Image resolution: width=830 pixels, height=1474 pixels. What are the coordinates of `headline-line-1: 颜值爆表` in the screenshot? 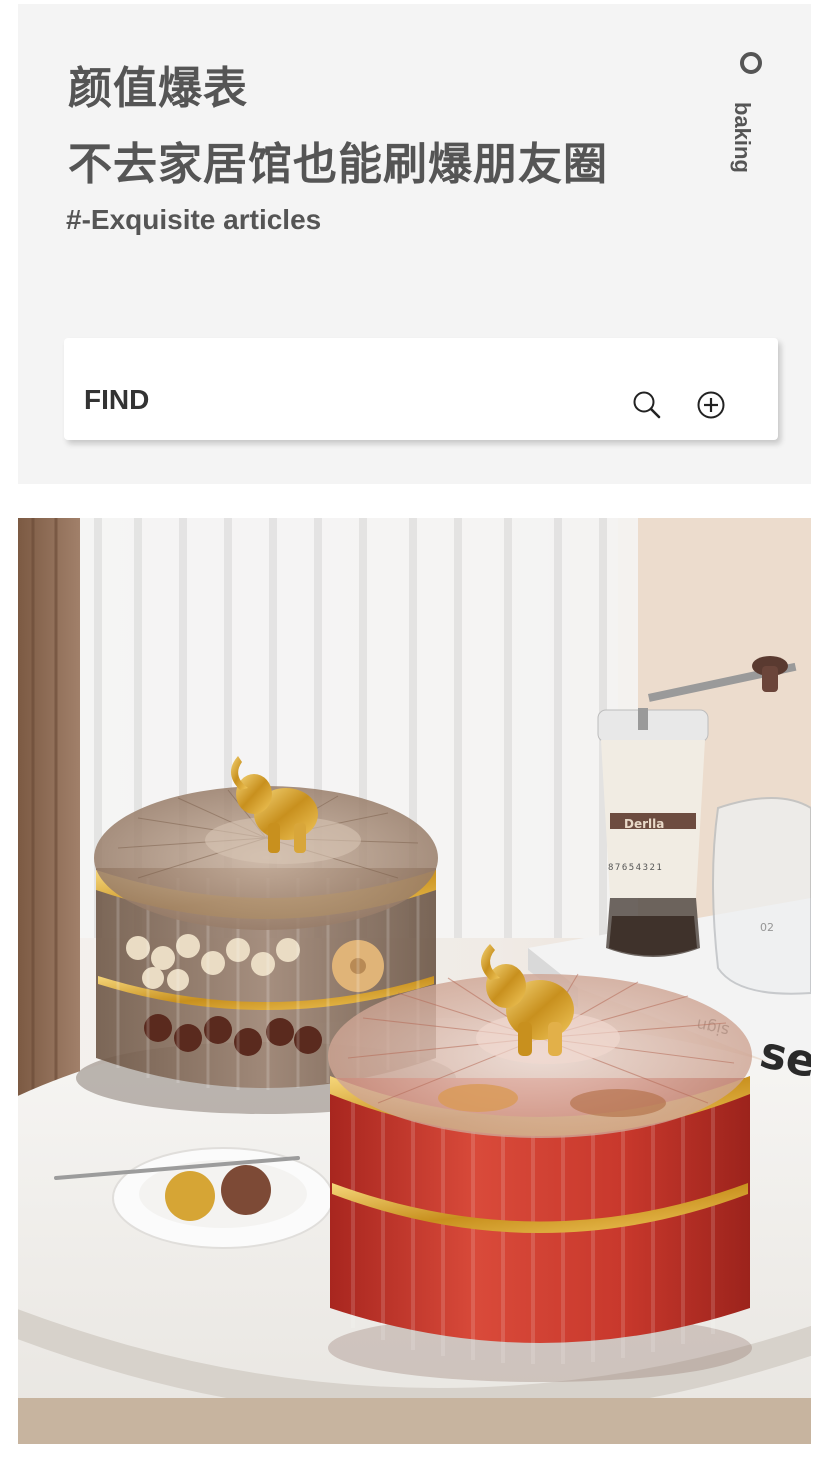 It's located at (158, 88).